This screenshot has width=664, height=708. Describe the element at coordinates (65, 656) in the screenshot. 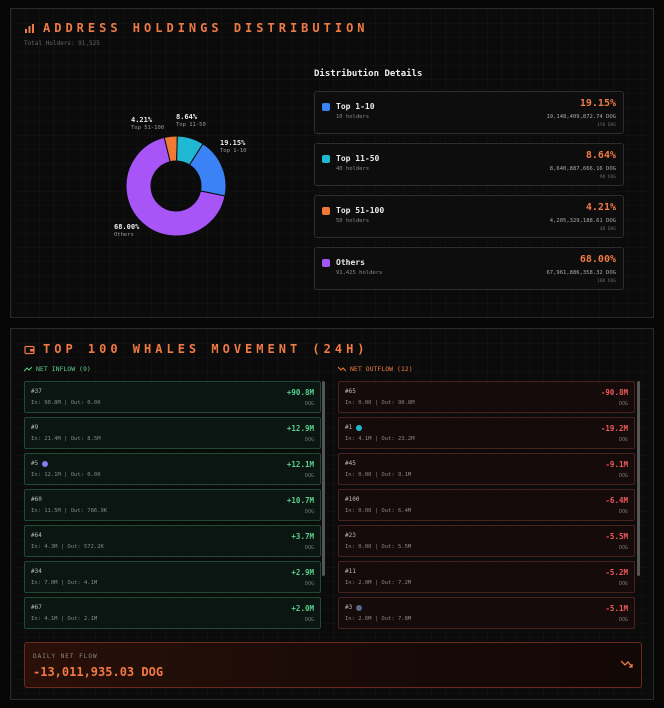

I see `daily-net-flow-label: DAILY NET FLOW` at that location.